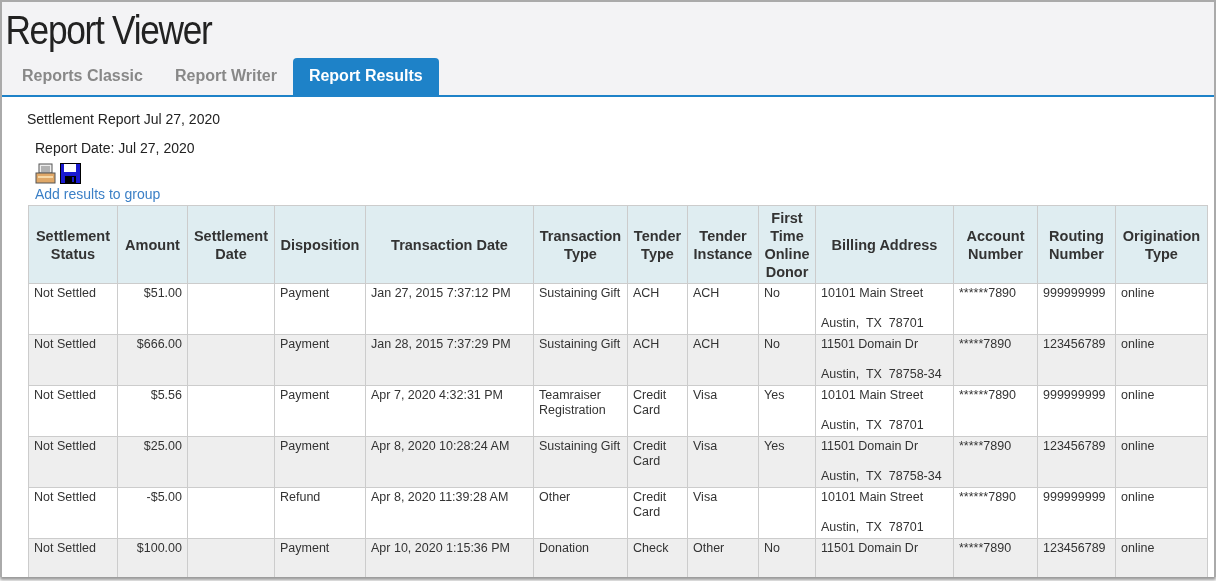 The height and width of the screenshot is (581, 1216). Describe the element at coordinates (124, 119) in the screenshot. I see `report-title: Settlement Report Jul 27, 2020` at that location.